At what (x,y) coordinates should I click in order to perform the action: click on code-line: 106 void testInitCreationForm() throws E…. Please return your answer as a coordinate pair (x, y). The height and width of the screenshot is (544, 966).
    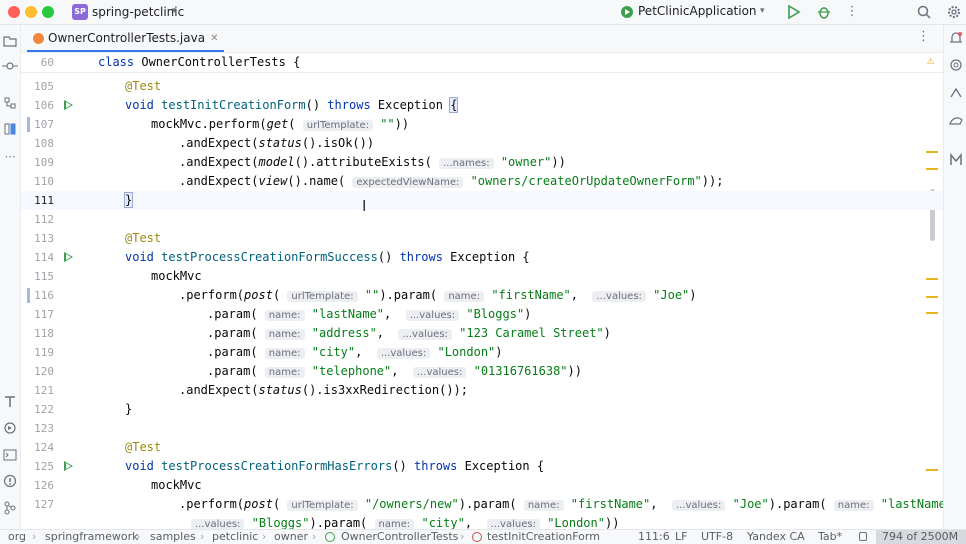
    Looking at the image, I should click on (482, 105).